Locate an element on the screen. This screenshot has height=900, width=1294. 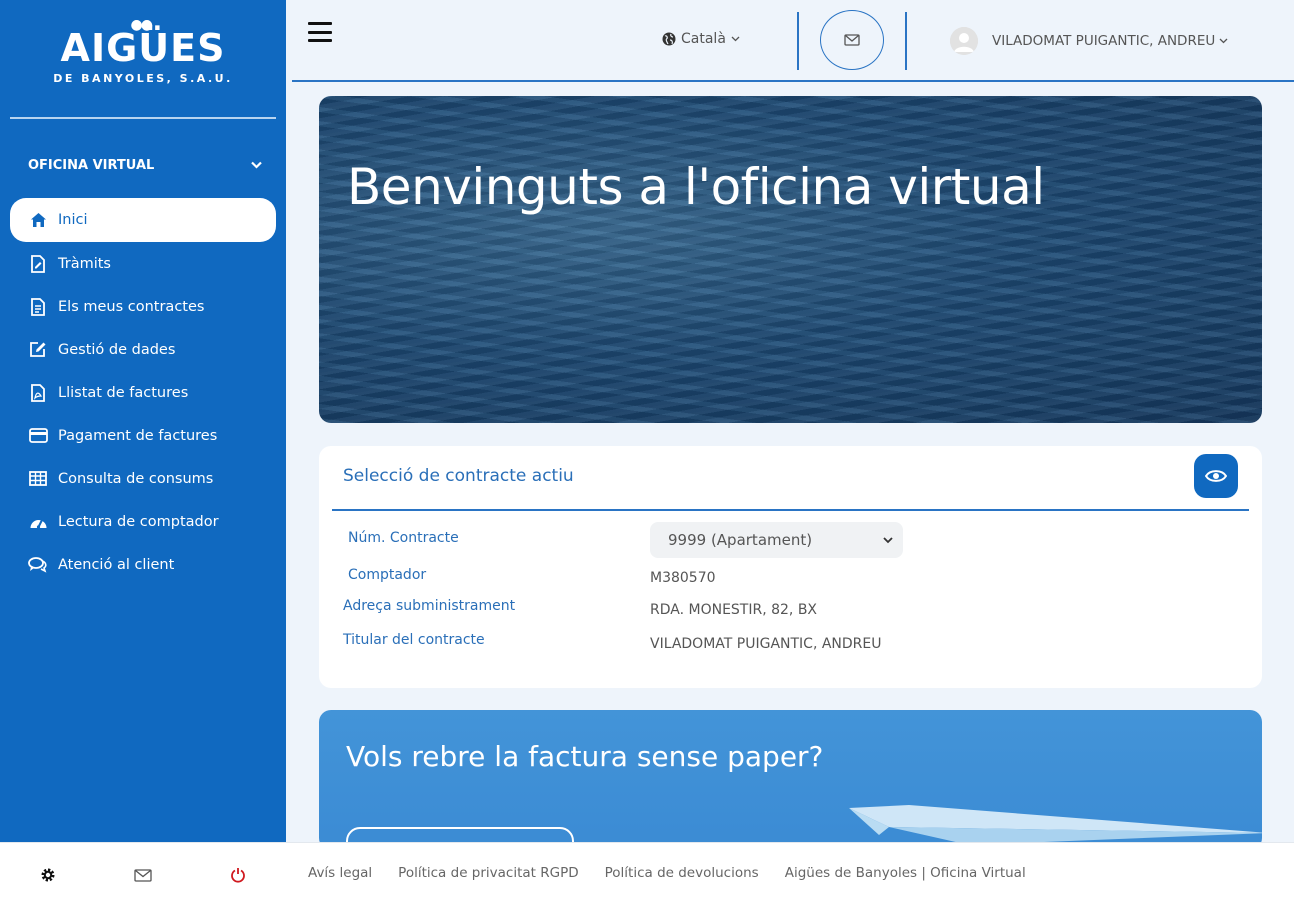
home-icon is located at coordinates (38, 220).